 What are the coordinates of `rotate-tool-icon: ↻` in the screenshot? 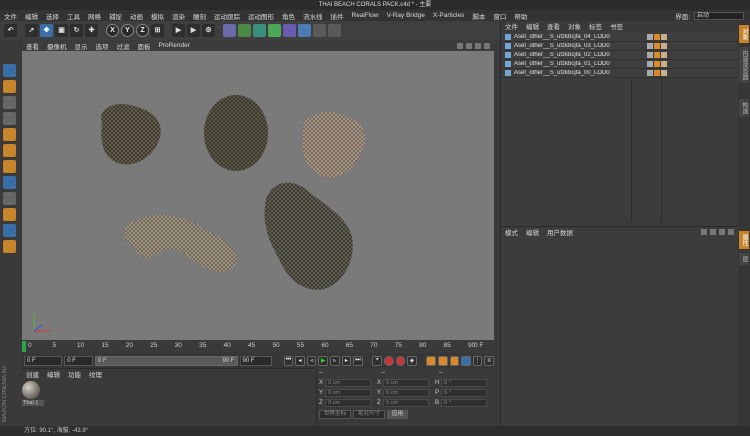 It's located at (76, 30).